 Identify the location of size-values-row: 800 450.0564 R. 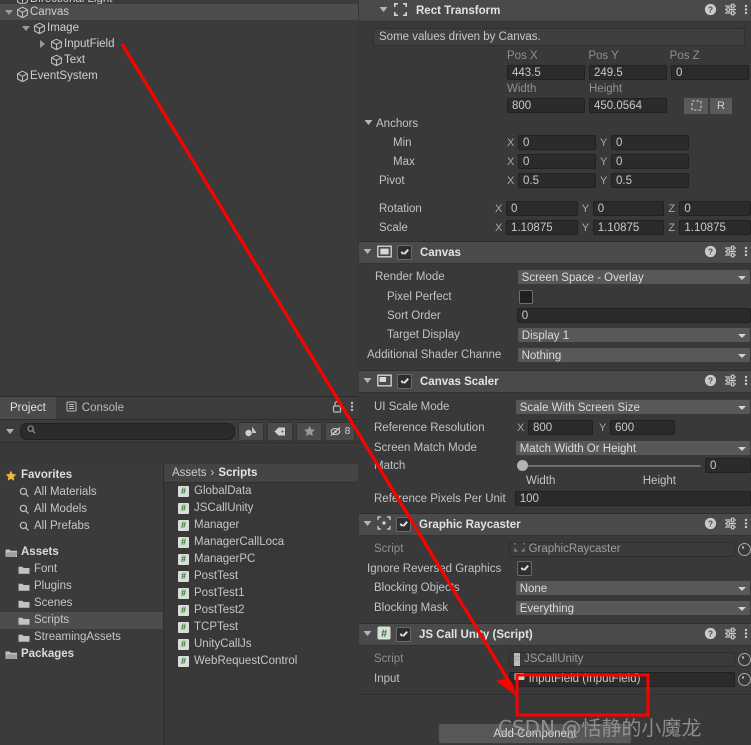
(555, 105).